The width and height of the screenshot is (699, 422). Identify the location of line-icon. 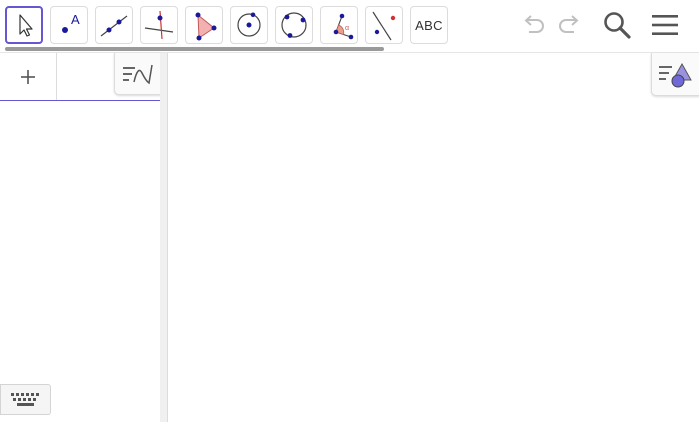
(114, 26).